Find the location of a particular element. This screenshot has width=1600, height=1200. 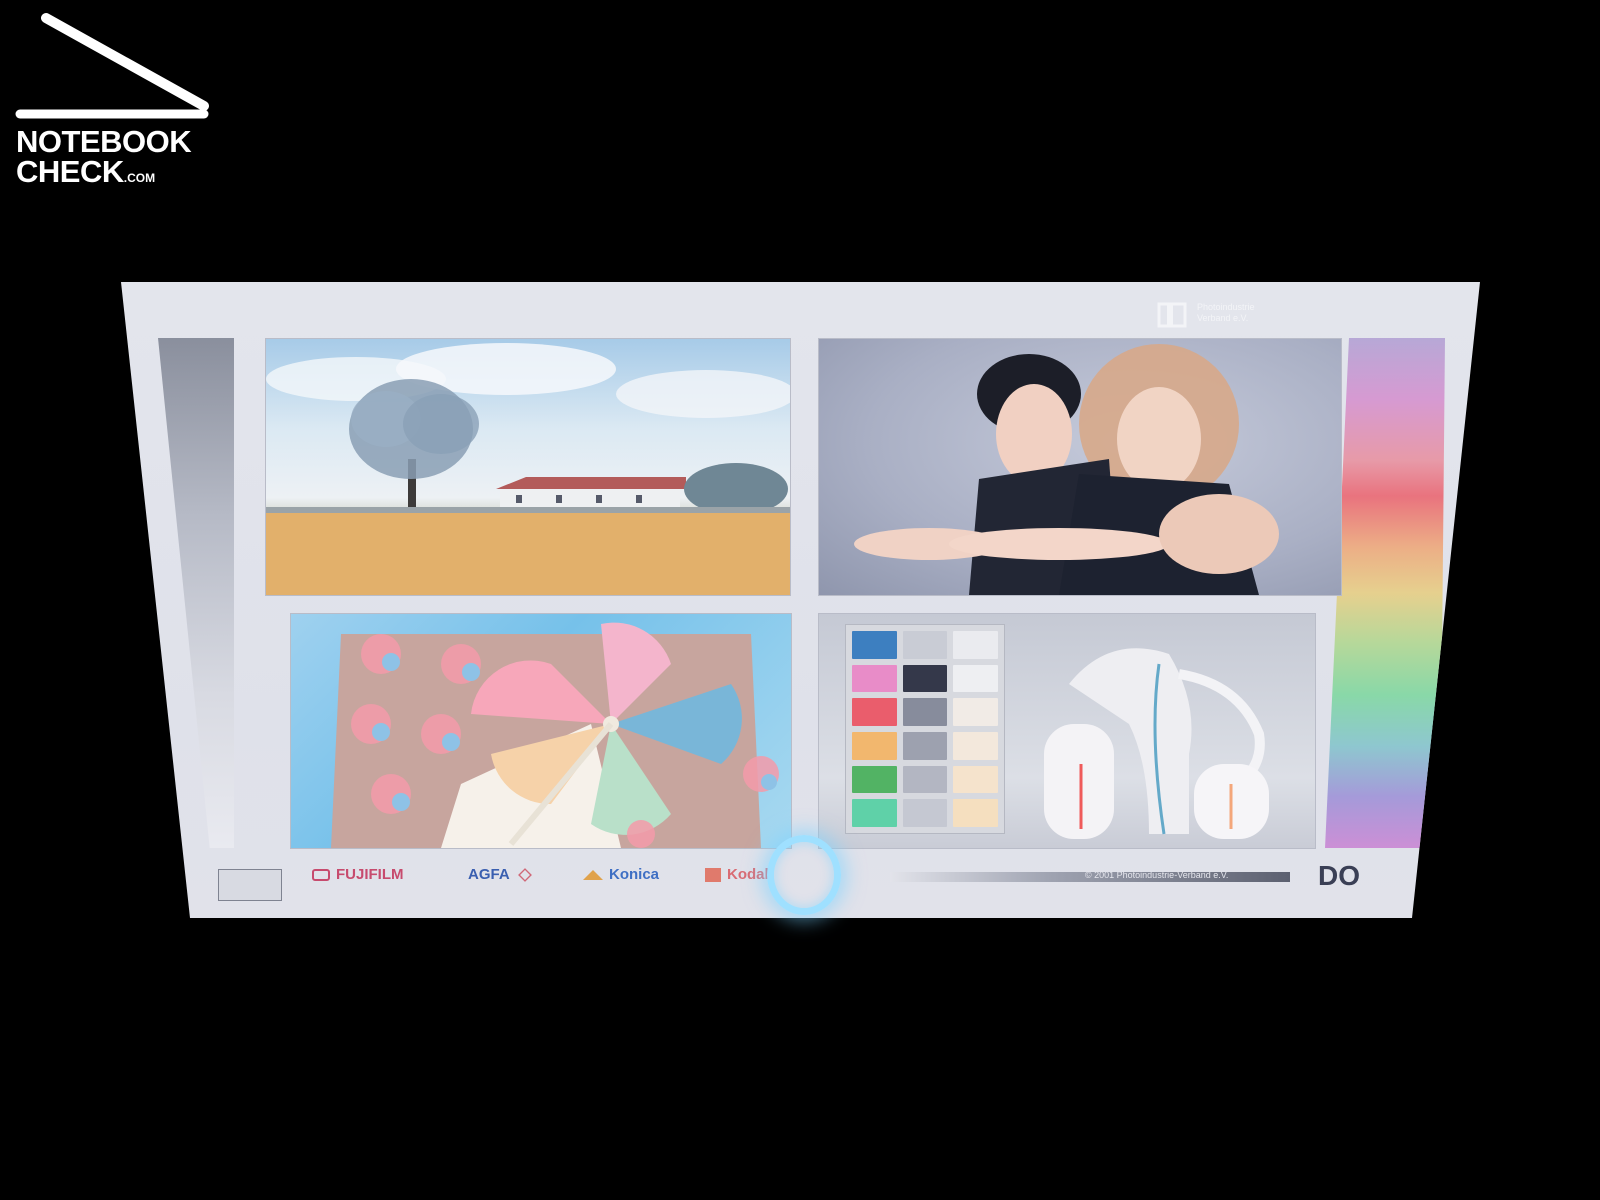

fujifilm-icon is located at coordinates (321, 875).